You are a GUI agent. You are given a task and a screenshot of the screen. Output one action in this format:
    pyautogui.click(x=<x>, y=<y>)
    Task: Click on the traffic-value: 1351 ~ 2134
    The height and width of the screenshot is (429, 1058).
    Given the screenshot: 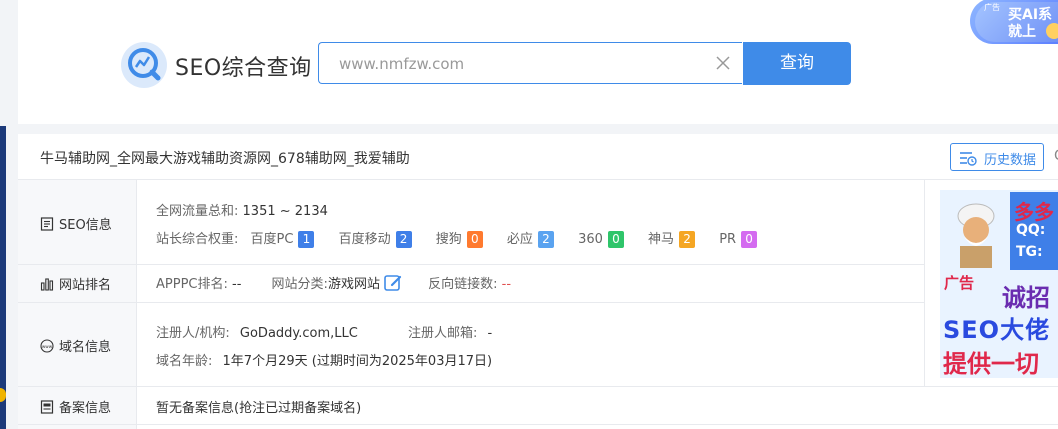 What is the action you would take?
    pyautogui.click(x=285, y=211)
    